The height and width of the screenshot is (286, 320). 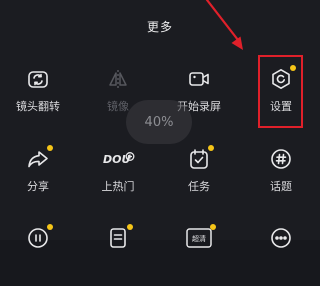 I want to click on list-doc-button, so click(x=118, y=255).